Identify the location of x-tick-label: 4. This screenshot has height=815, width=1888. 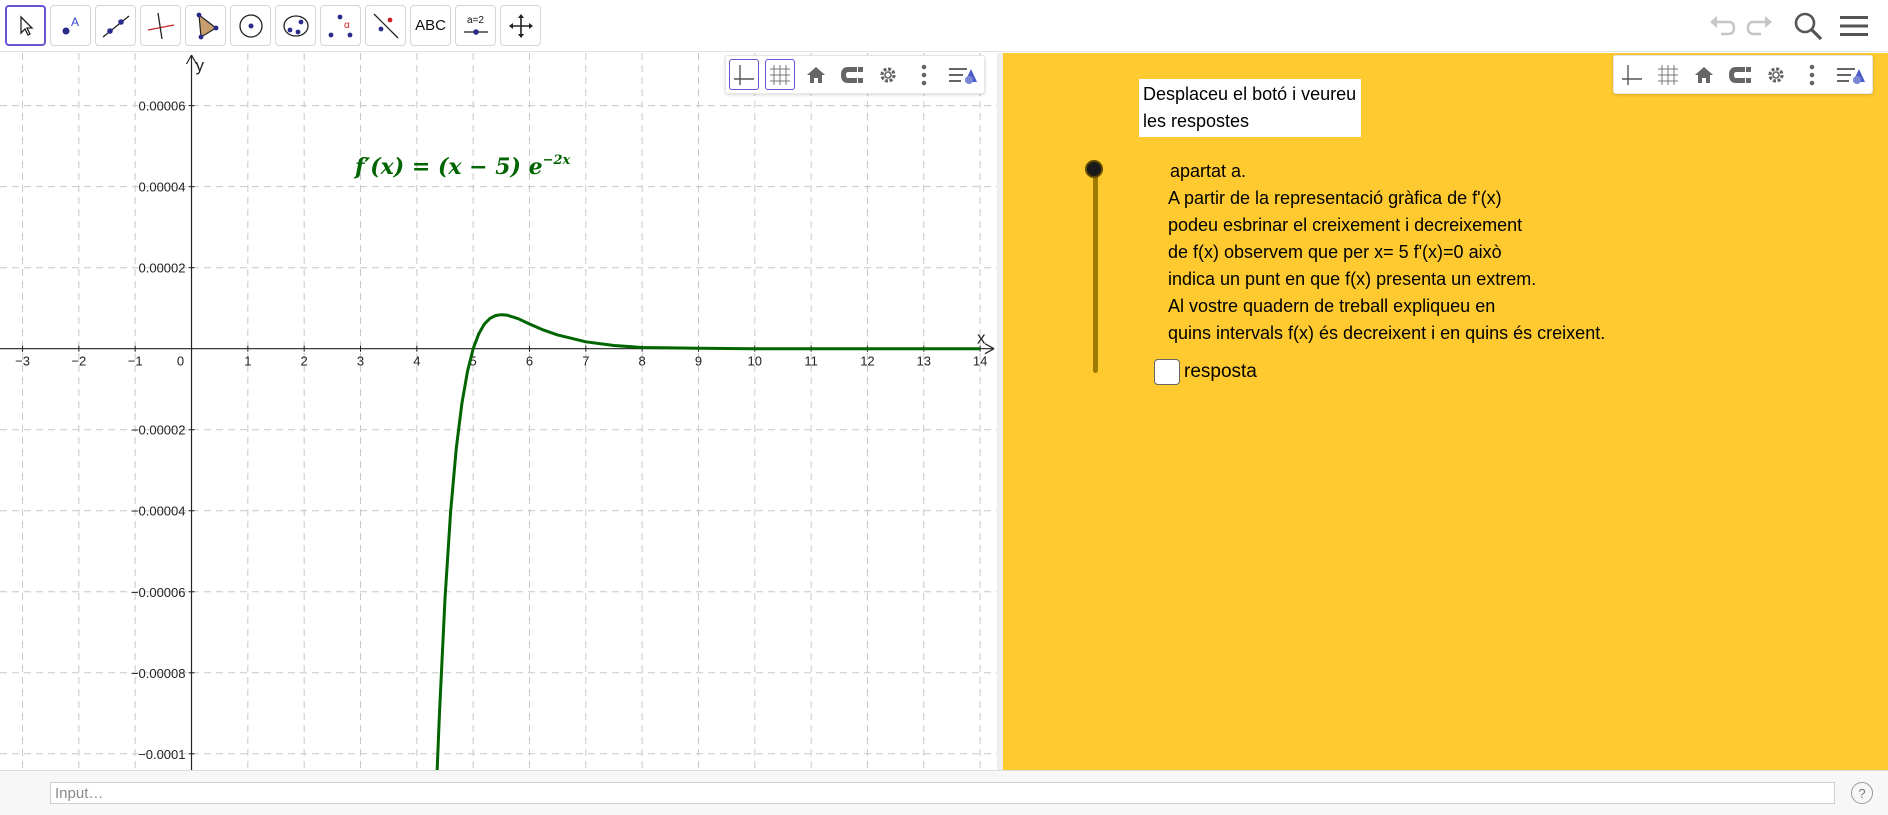
(416, 361).